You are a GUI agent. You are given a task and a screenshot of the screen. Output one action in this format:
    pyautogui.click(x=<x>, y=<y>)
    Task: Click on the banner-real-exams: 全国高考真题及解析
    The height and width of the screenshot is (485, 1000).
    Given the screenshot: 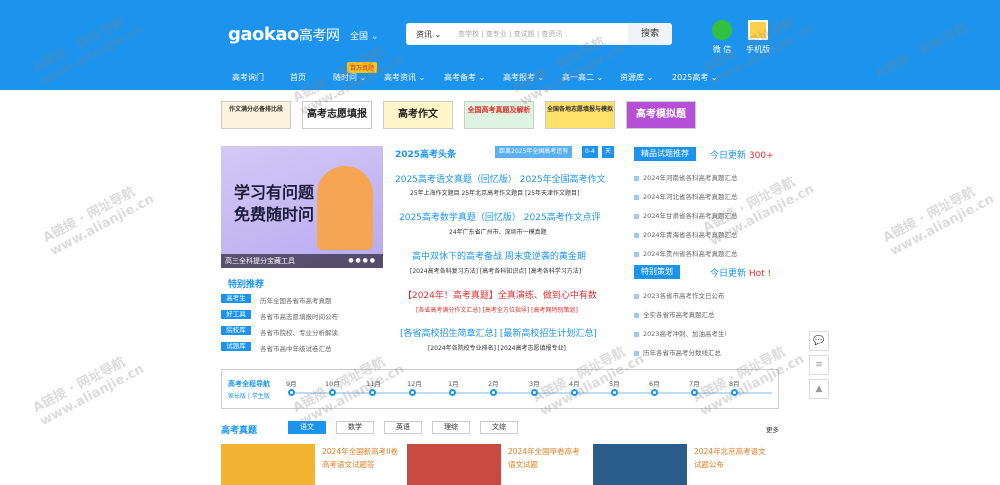 What is the action you would take?
    pyautogui.click(x=499, y=115)
    